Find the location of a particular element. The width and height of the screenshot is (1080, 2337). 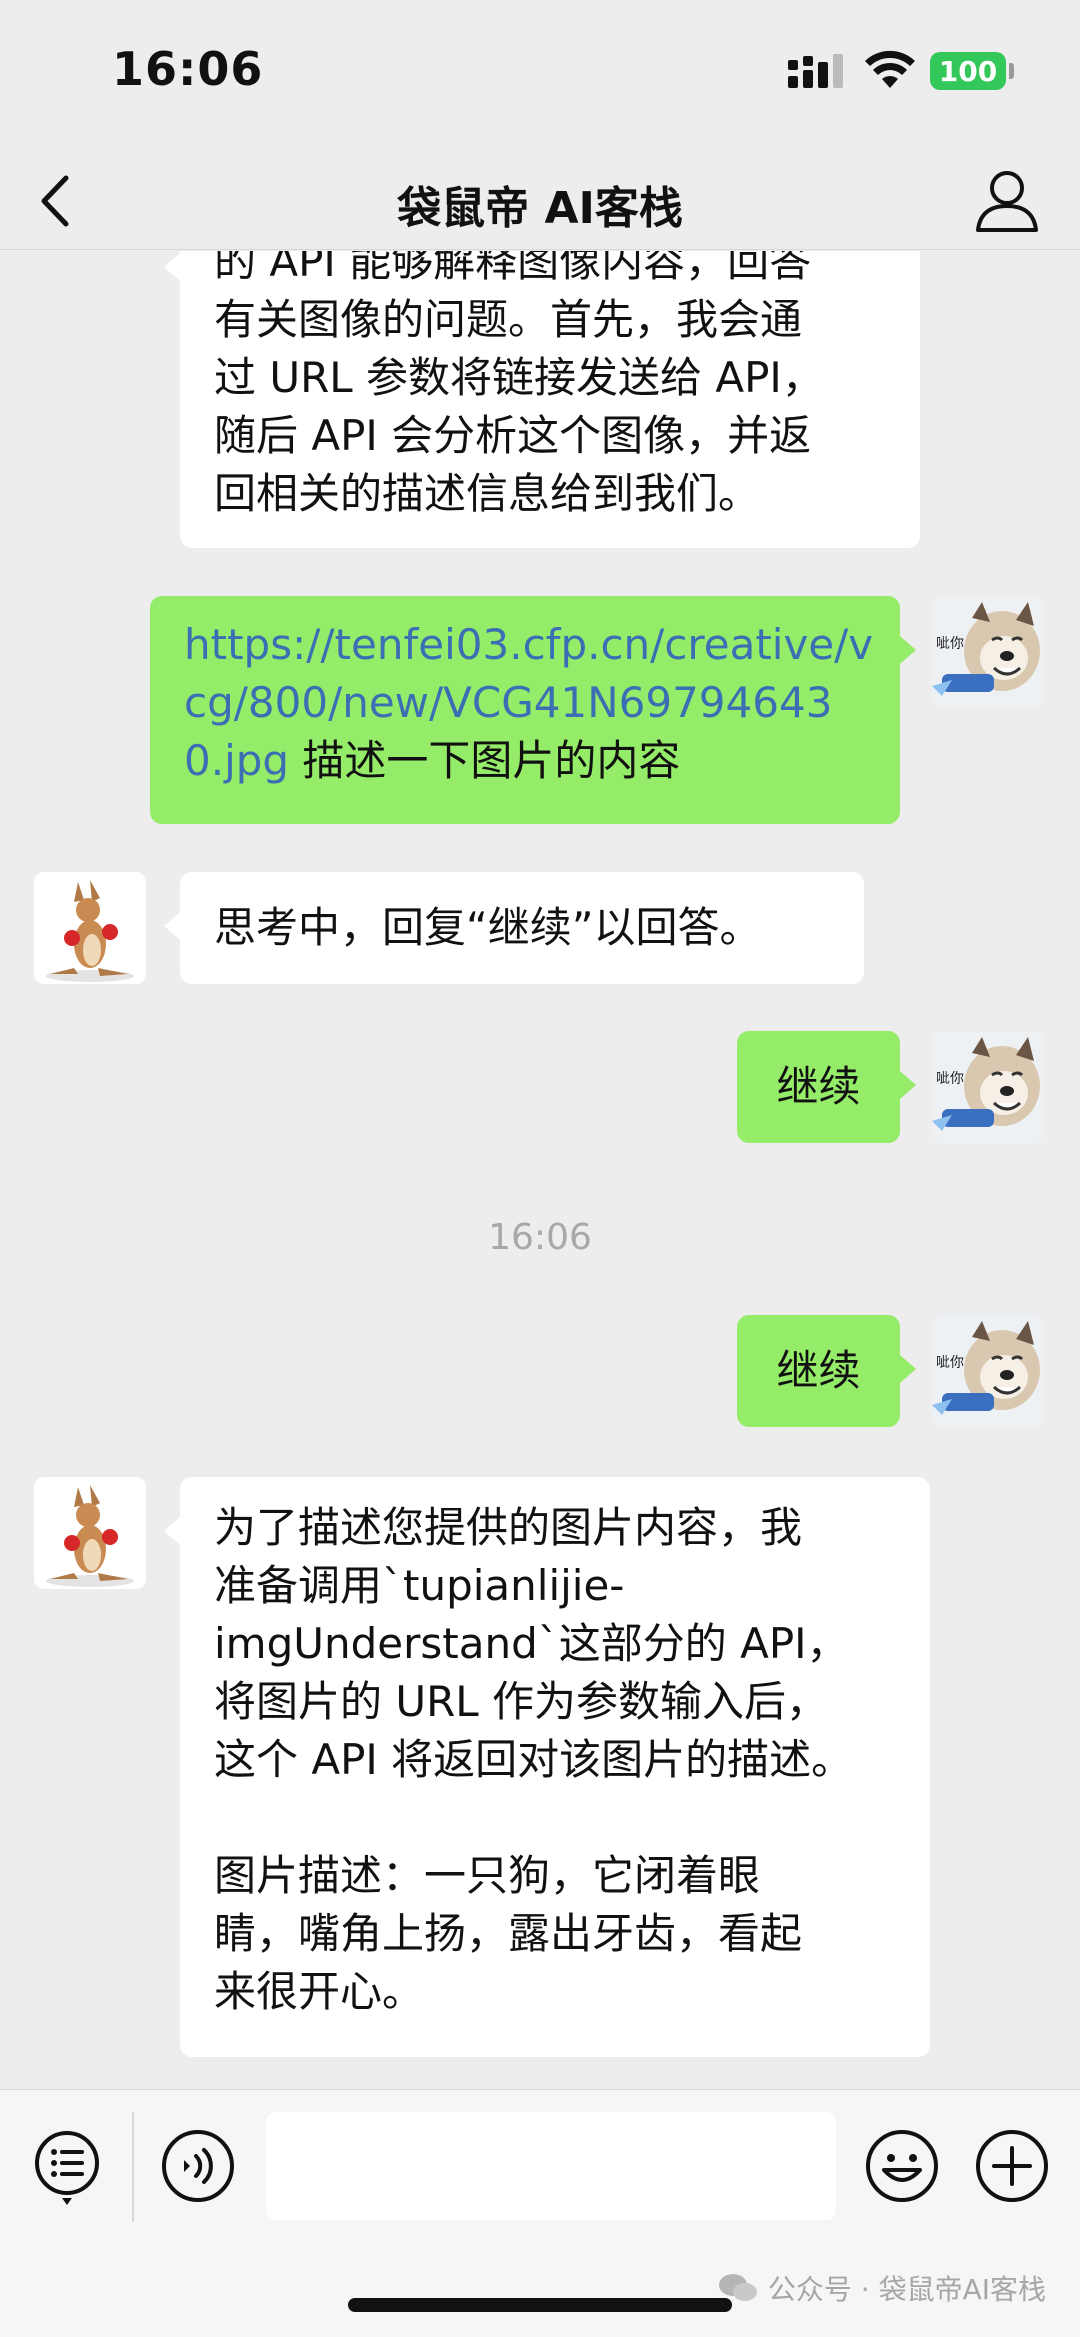

message-link: 0.jpg is located at coordinates (236, 760).